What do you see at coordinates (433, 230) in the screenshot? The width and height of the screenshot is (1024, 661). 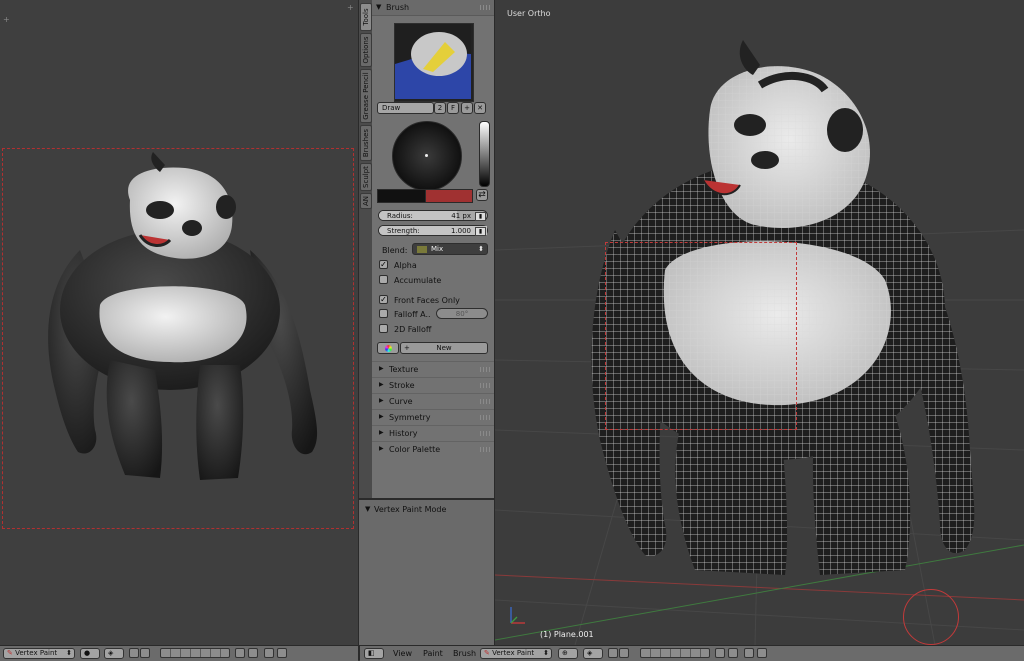 I see `strength-slider: Strength: 1.000 ▮` at bounding box center [433, 230].